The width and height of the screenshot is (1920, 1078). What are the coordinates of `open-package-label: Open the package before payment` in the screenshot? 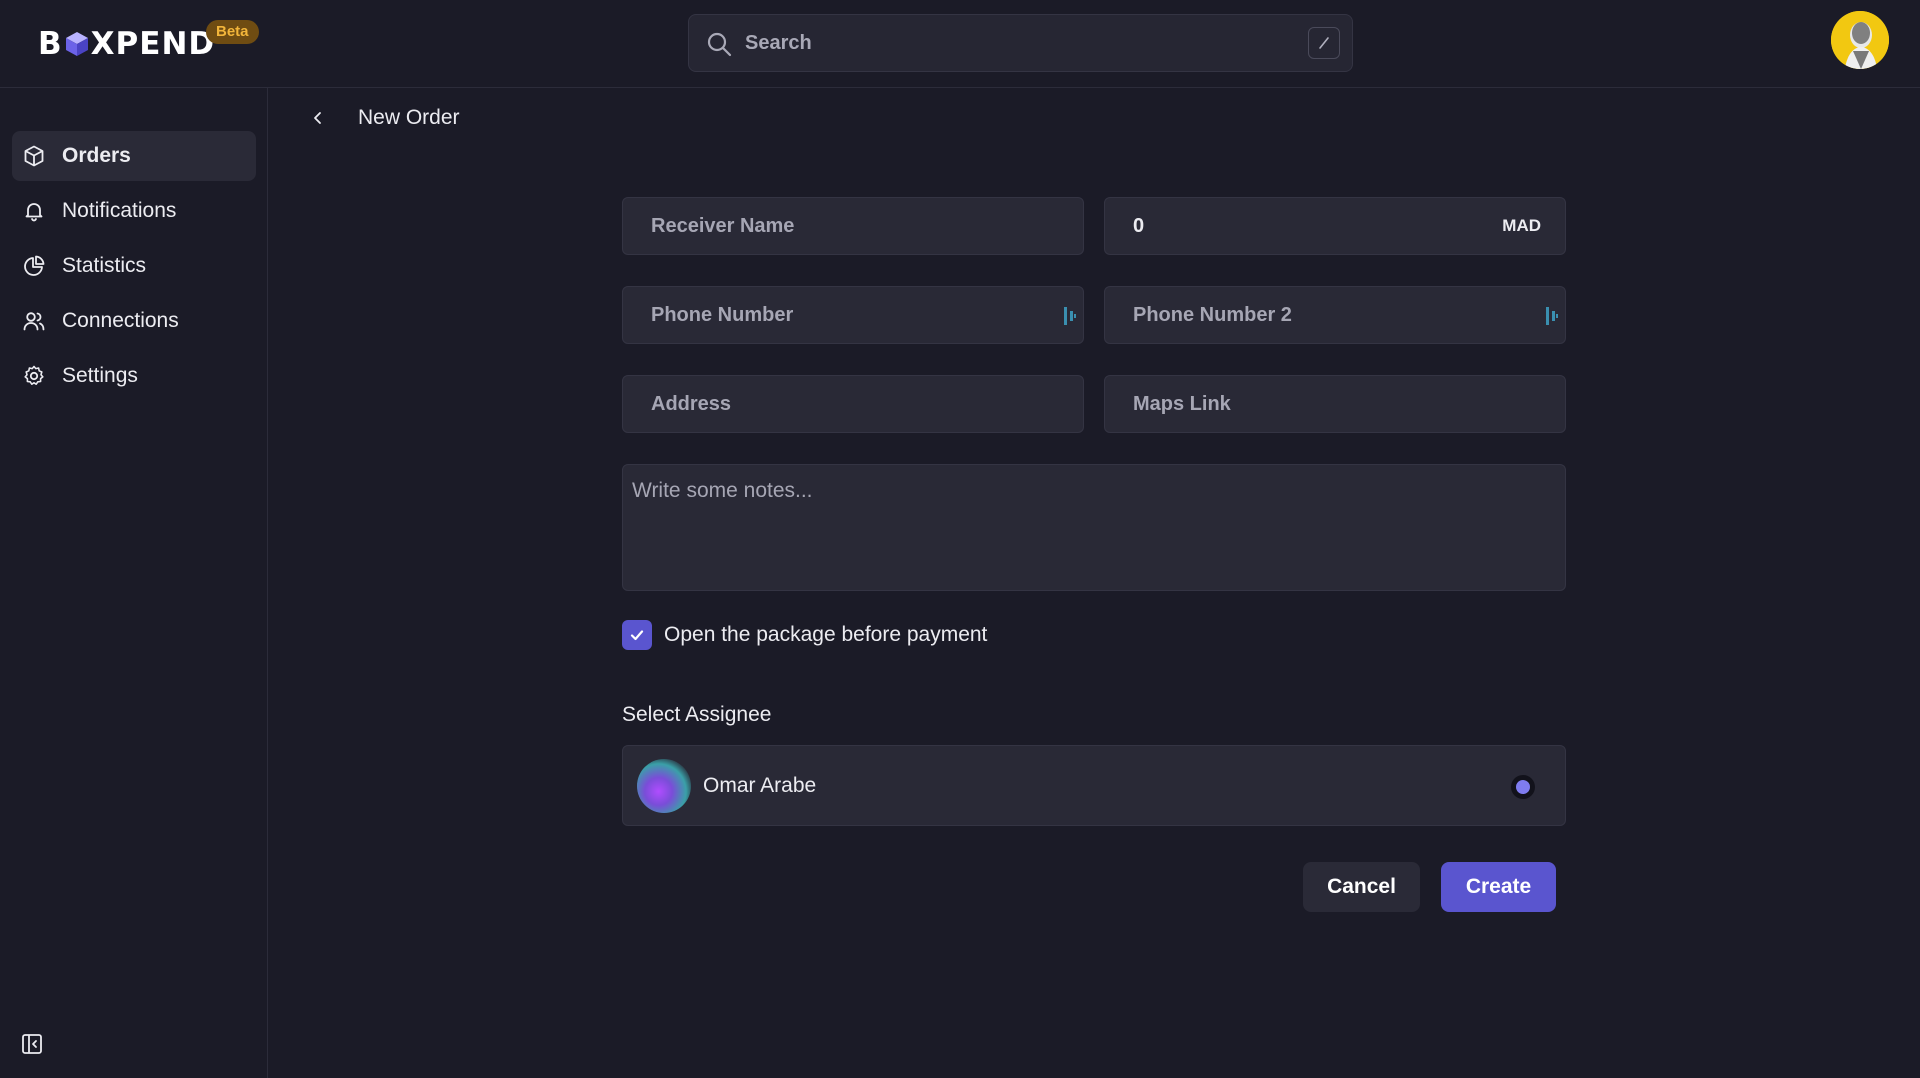 It's located at (826, 634).